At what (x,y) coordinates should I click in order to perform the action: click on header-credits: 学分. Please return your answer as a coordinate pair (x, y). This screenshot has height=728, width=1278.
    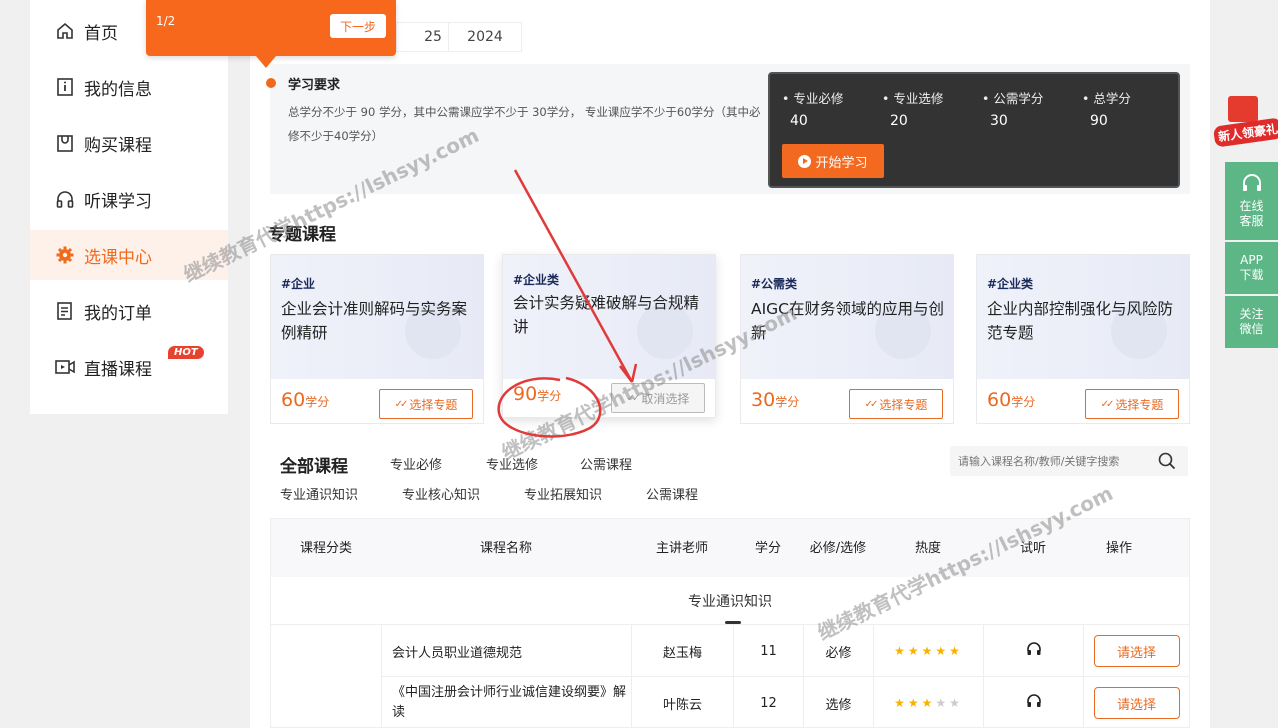
    Looking at the image, I should click on (767, 548).